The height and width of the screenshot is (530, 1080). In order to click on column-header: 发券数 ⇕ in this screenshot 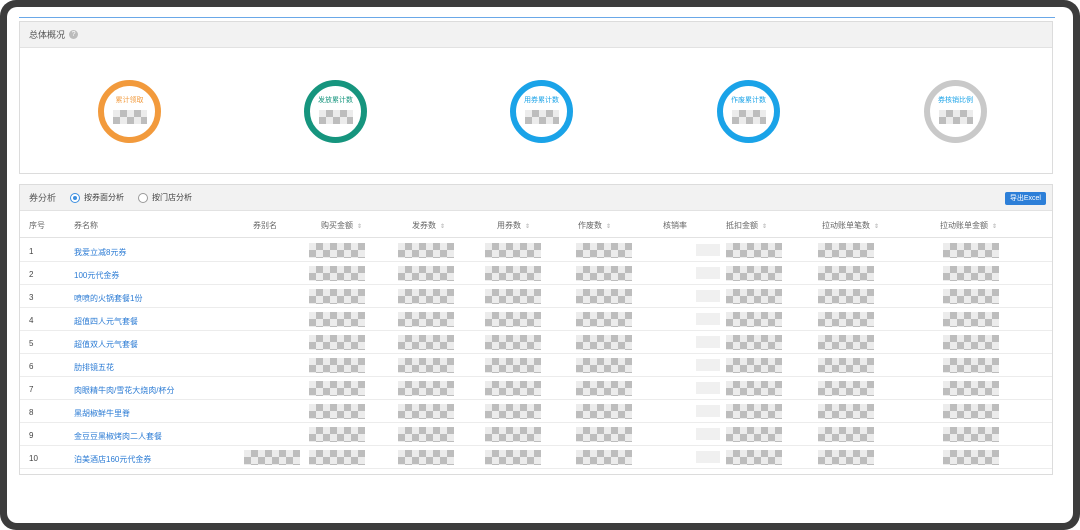, I will do `click(428, 225)`.